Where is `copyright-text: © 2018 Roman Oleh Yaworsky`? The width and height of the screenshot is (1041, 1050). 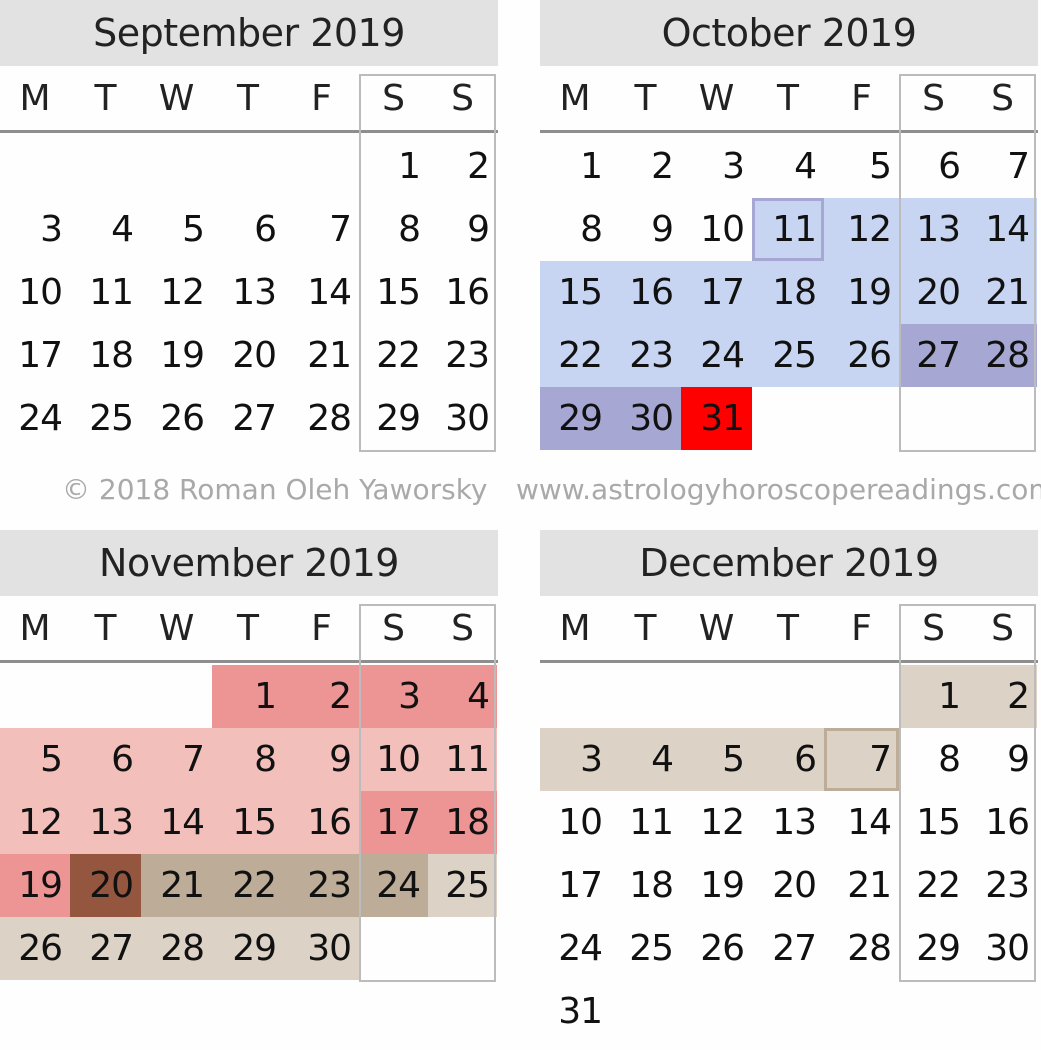 copyright-text: © 2018 Roman Oleh Yaworsky is located at coordinates (275, 489).